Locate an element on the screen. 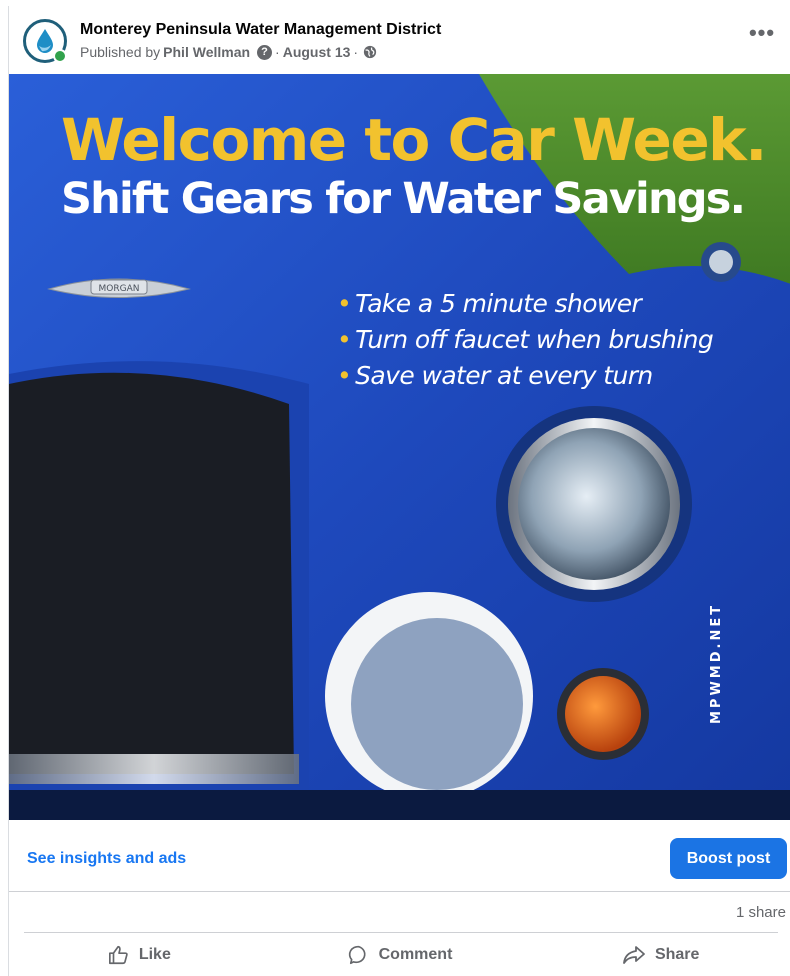 This screenshot has width=790, height=976. share-label: Share is located at coordinates (677, 954).